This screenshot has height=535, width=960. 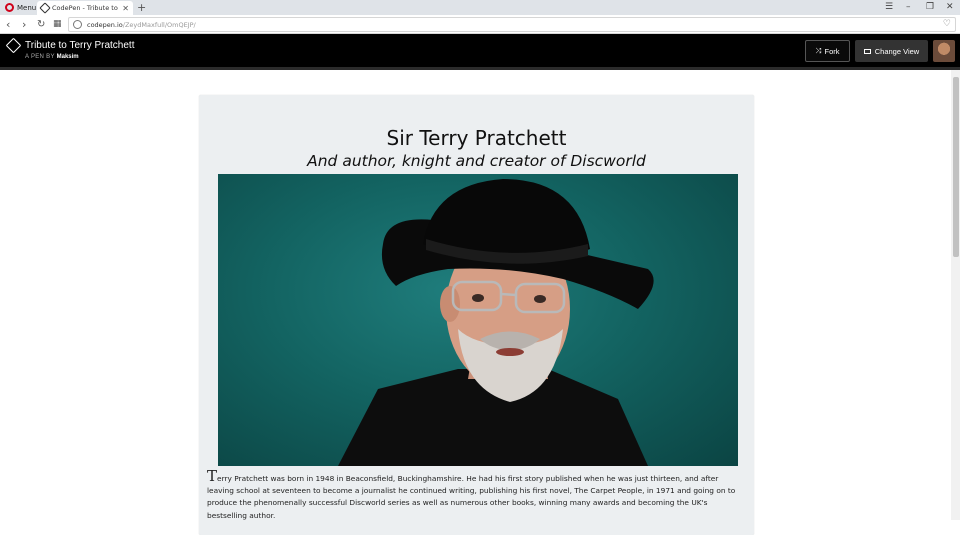 I want to click on globe-icon, so click(x=77, y=24).